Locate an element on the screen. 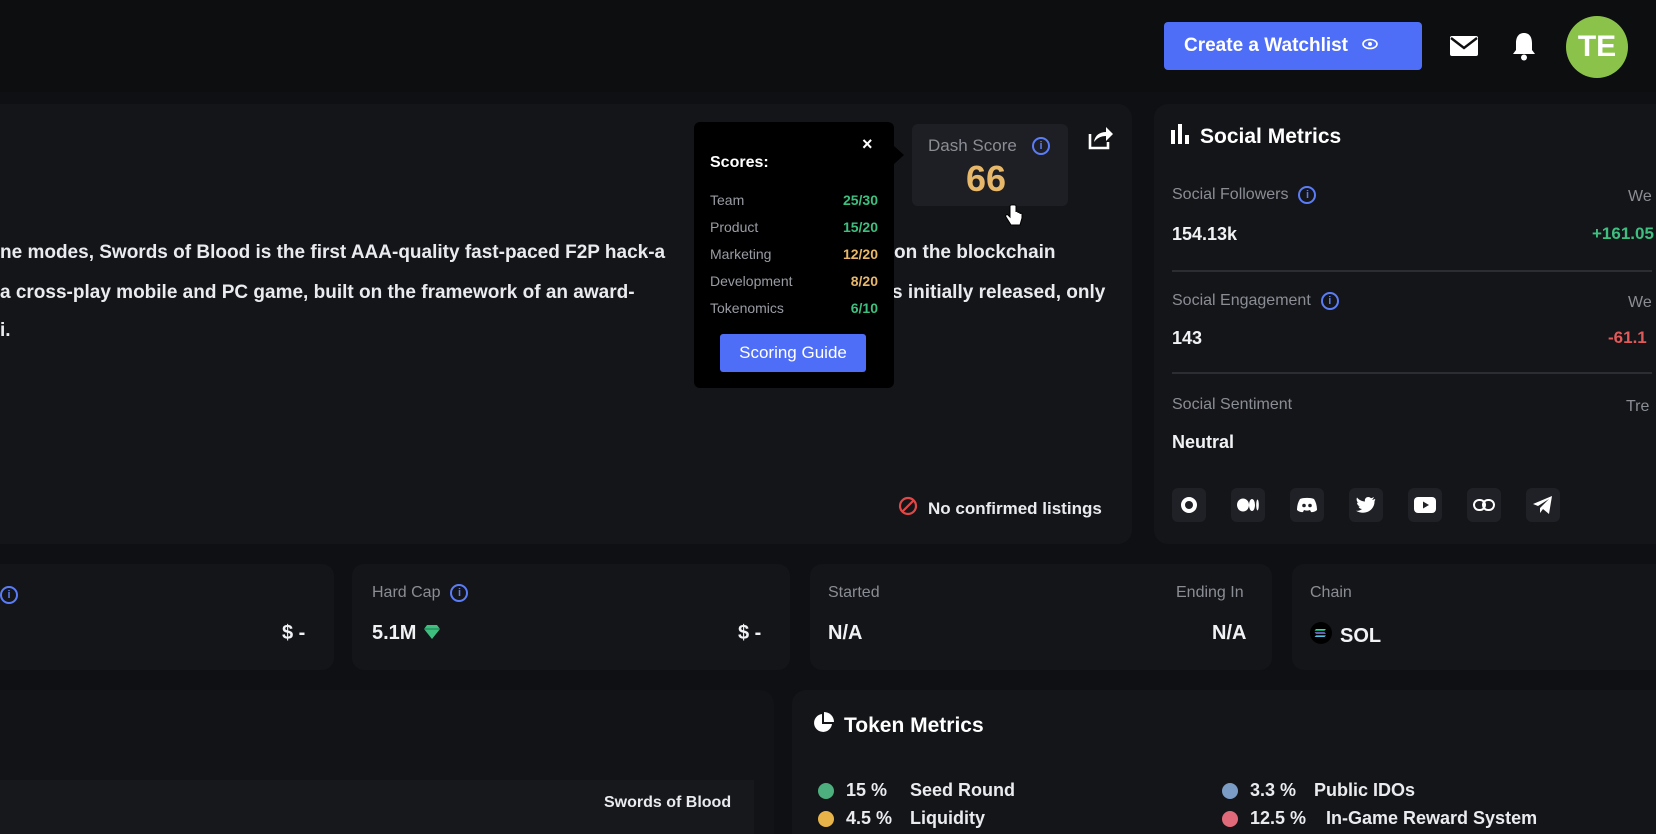 The image size is (1656, 834). github-icon is located at coordinates (1189, 505).